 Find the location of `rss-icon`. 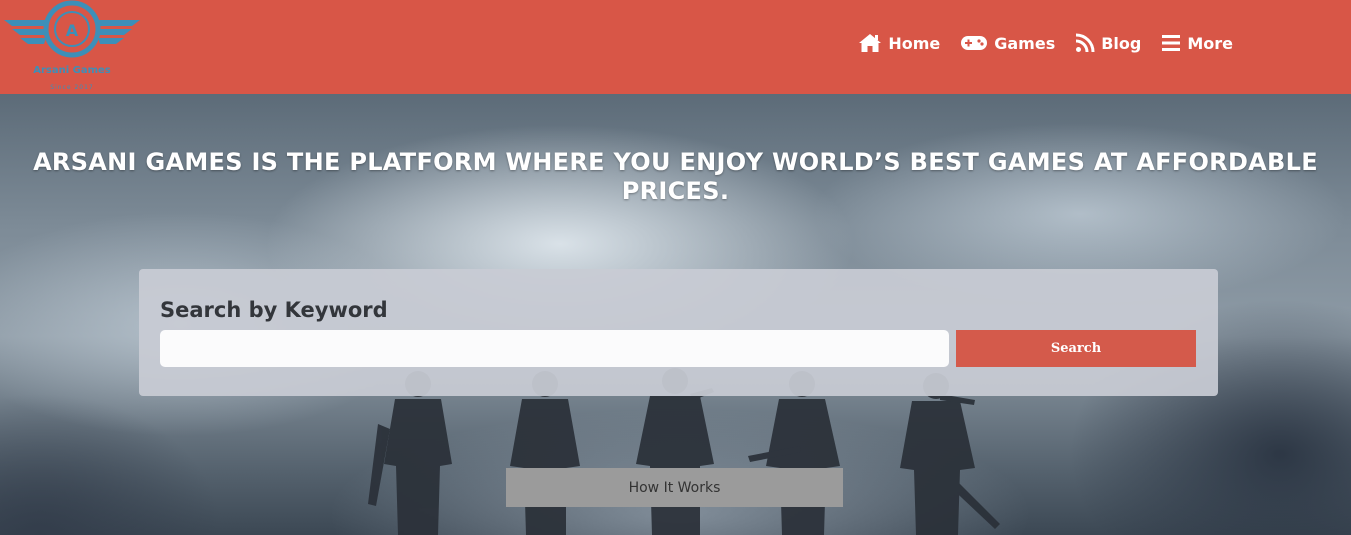

rss-icon is located at coordinates (1085, 43).